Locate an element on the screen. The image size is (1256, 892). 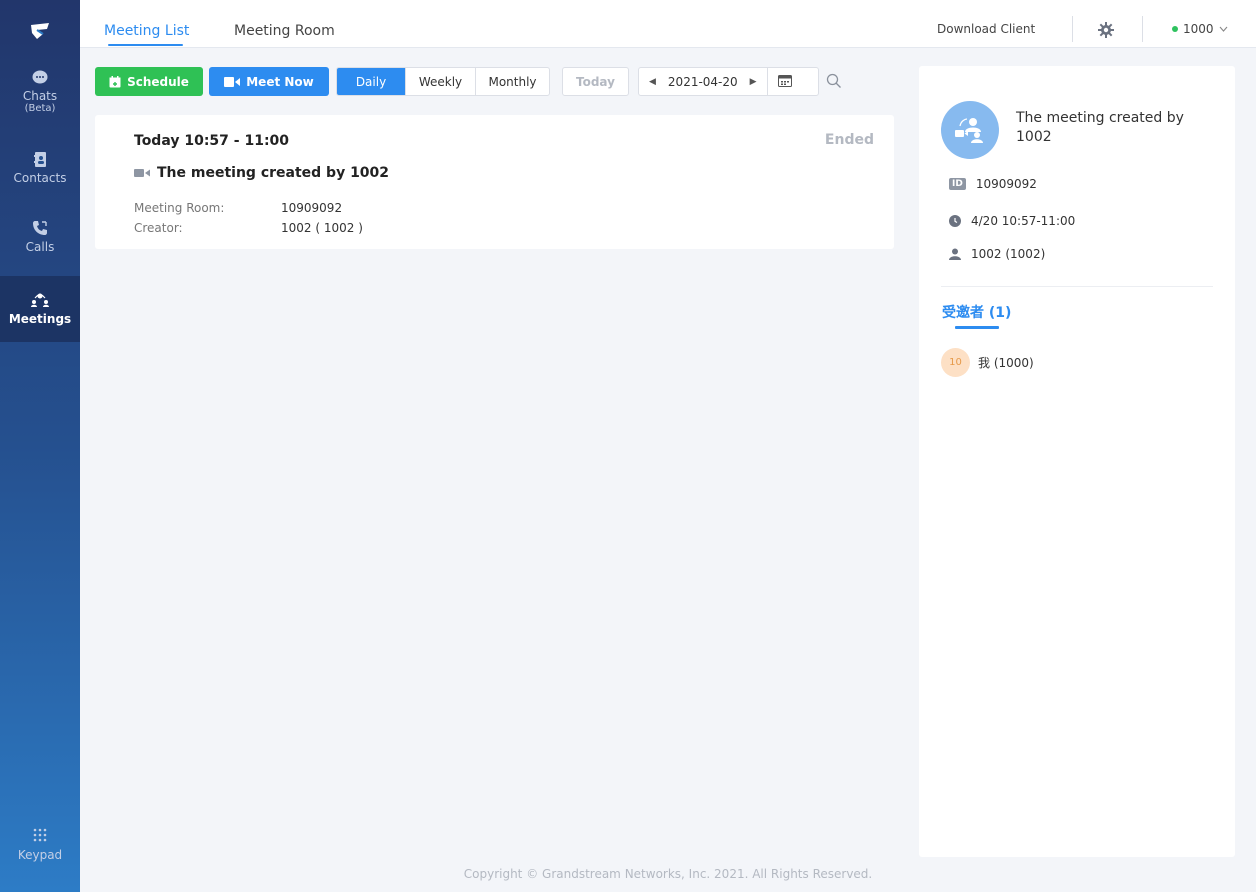
tab-meeting-room: Meeting Room is located at coordinates (284, 24).